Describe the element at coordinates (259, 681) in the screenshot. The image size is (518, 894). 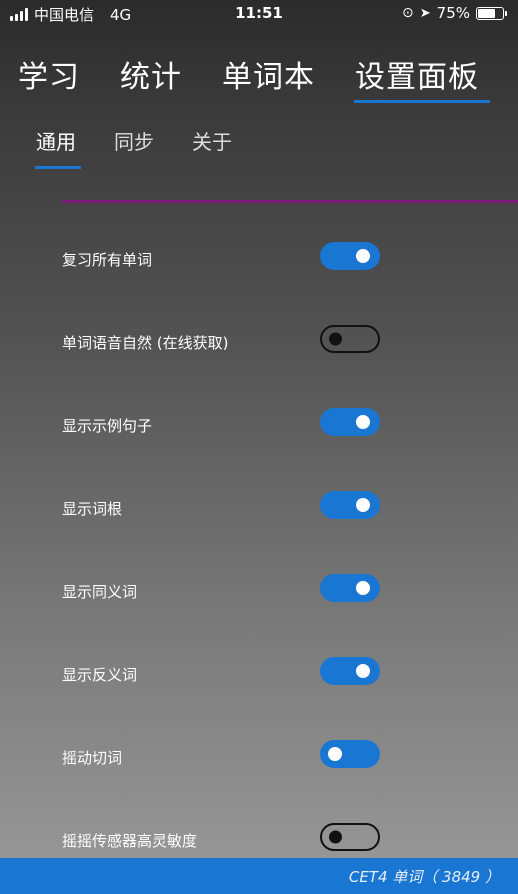
I see `setting-show-antonyms: 显示反义词` at that location.